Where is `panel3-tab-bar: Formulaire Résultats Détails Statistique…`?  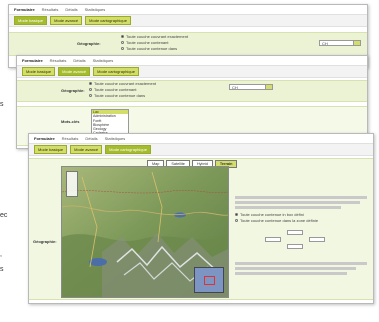
panel3-tab-bar: Formulaire Résultats Détails Statistique… is located at coordinates (201, 138).